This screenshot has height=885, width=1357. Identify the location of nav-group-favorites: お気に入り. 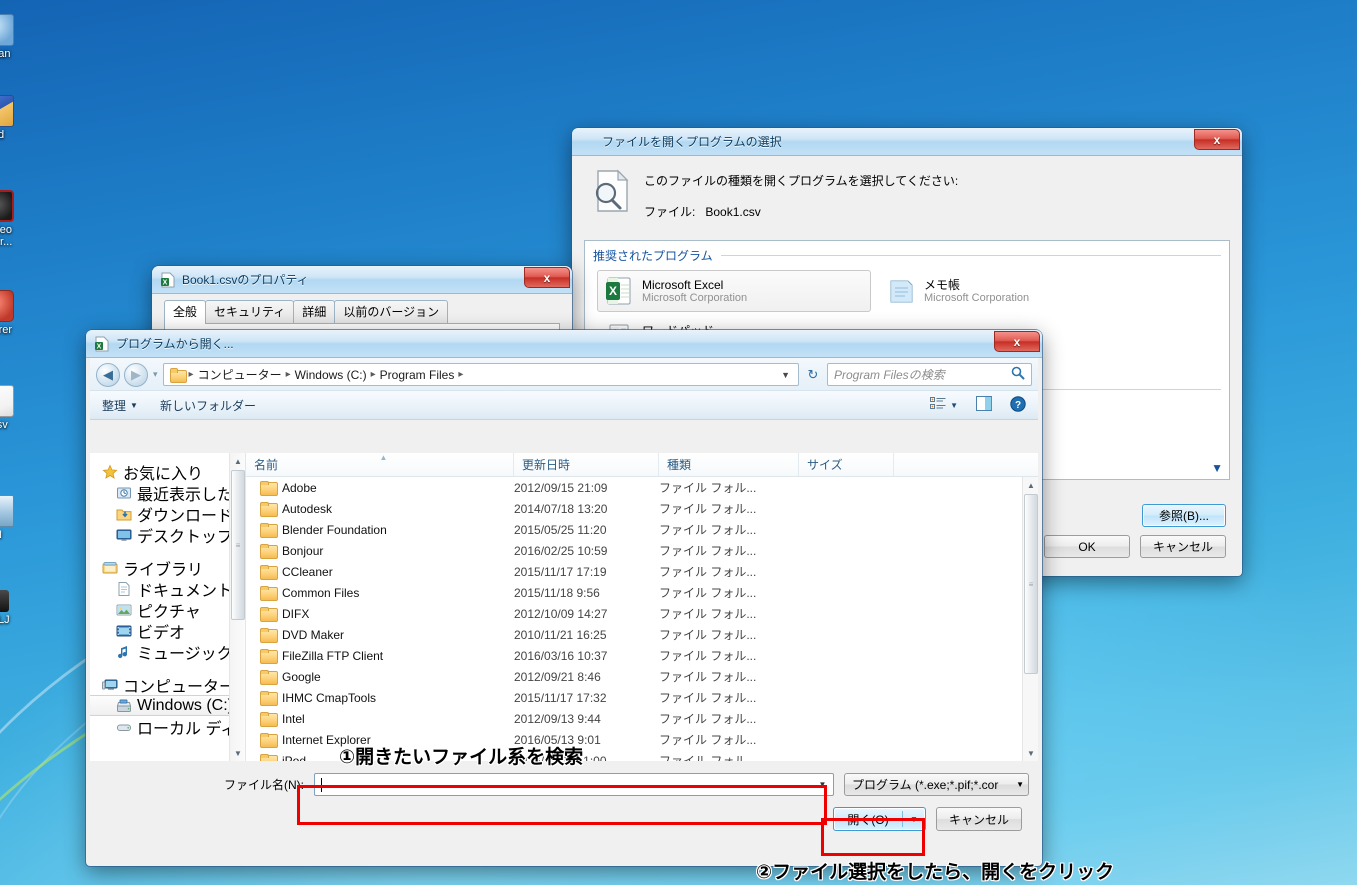
(167, 472).